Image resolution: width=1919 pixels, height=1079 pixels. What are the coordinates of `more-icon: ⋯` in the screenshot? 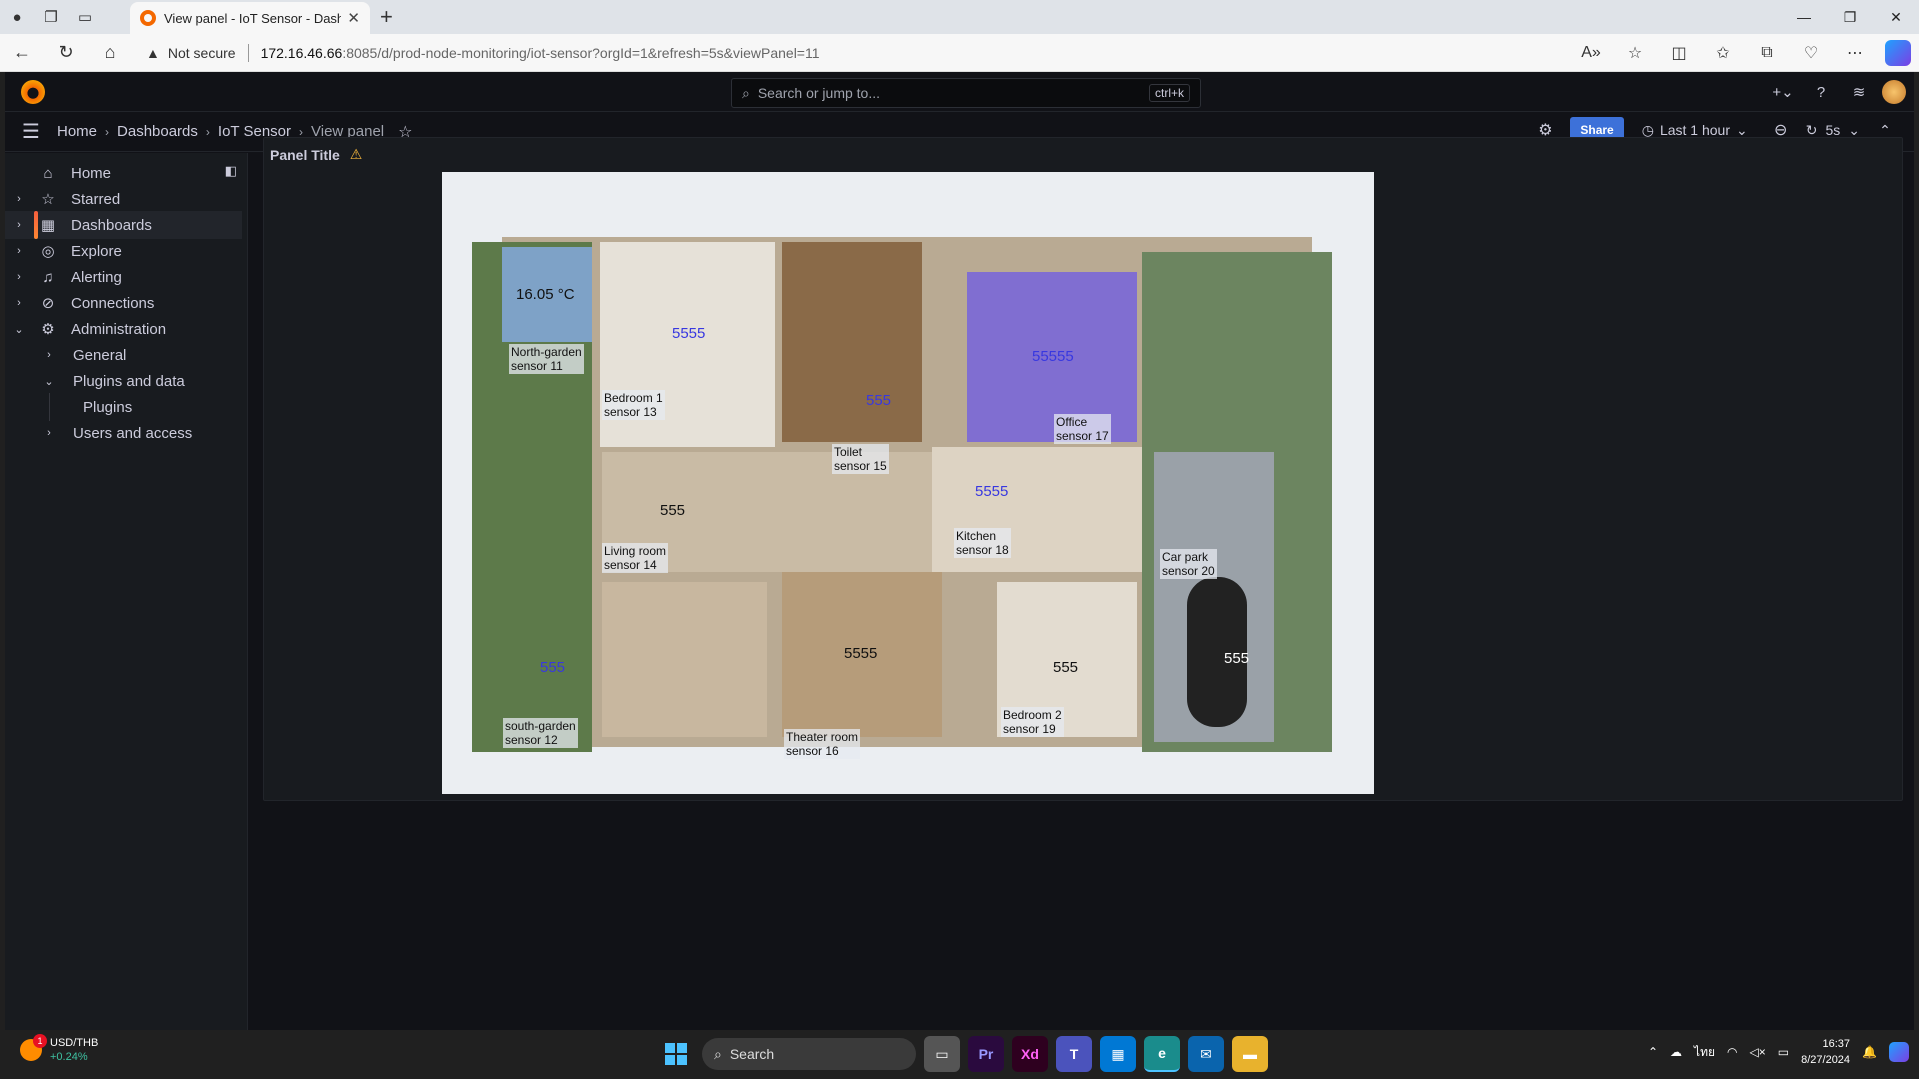 It's located at (1855, 53).